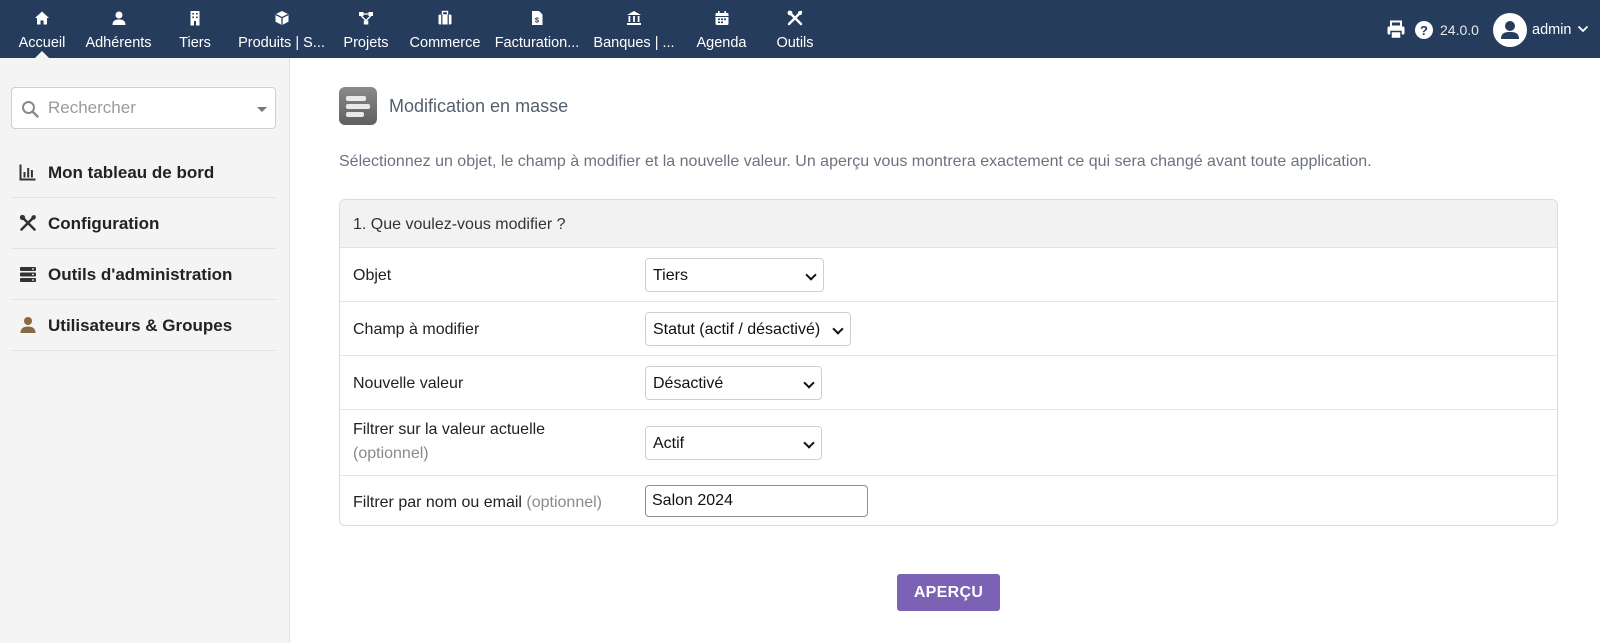 This screenshot has height=643, width=1600. What do you see at coordinates (445, 29) in the screenshot?
I see `nav-item-commerce: Commerce` at bounding box center [445, 29].